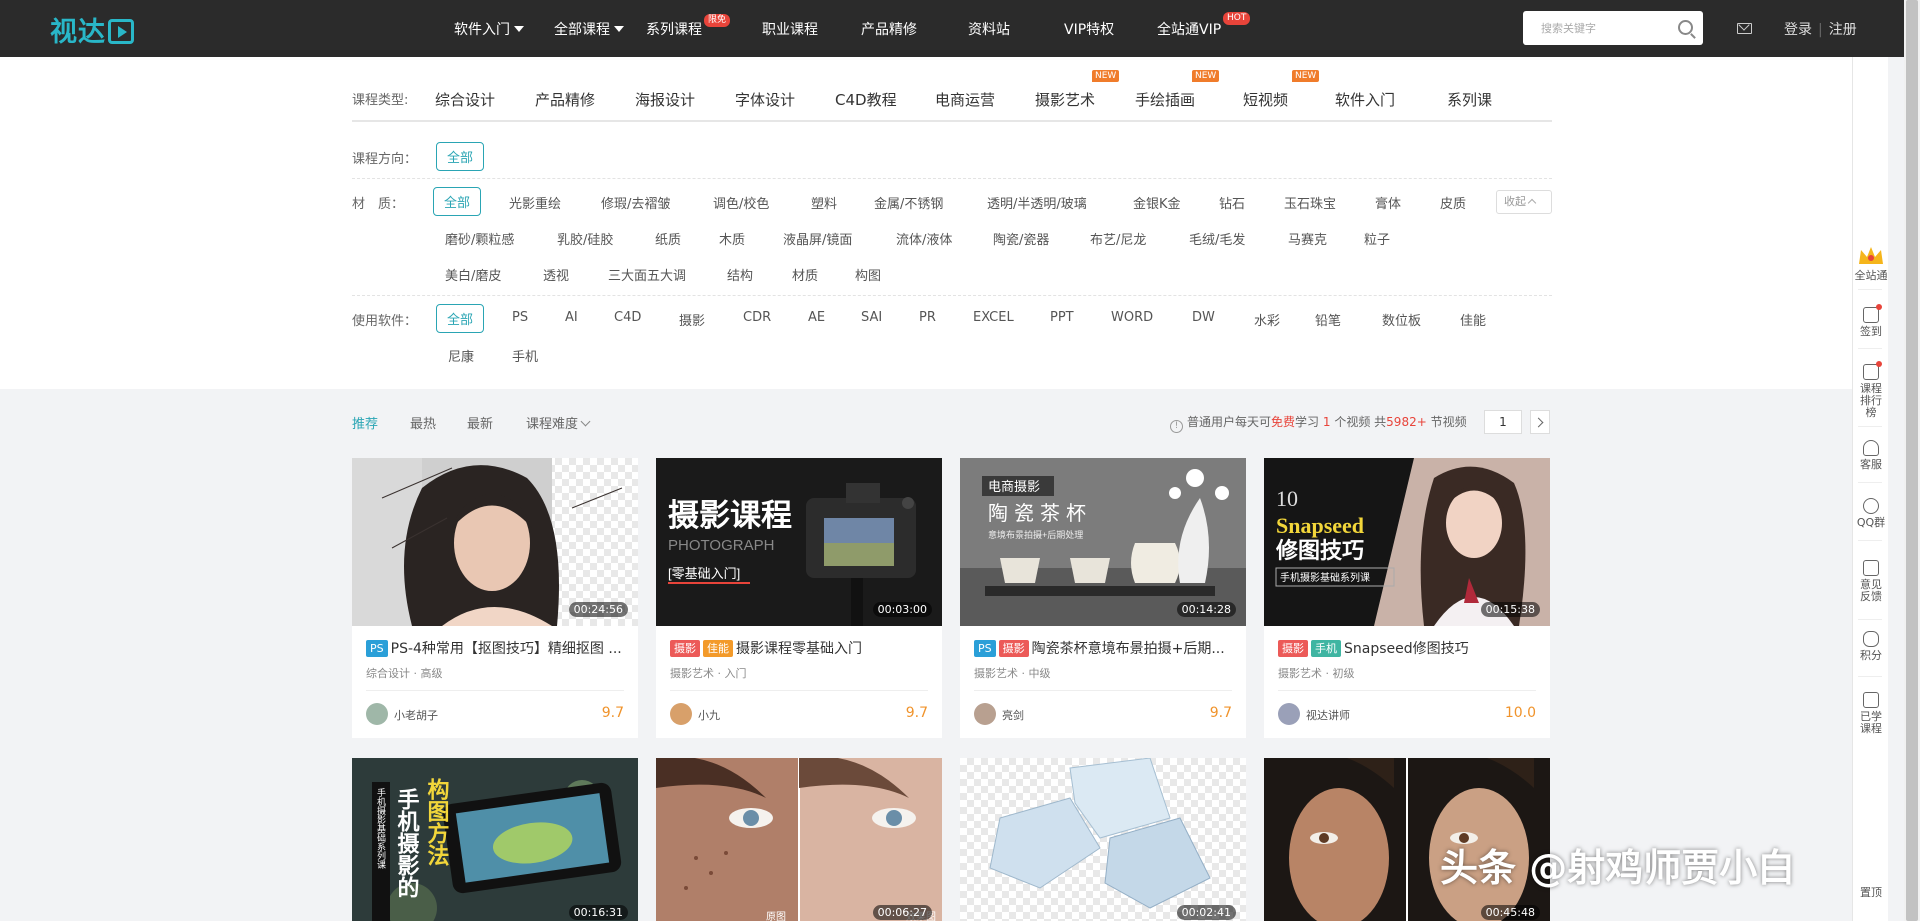 The height and width of the screenshot is (921, 1920). What do you see at coordinates (1062, 317) in the screenshot?
I see `software-tag-10: PPT` at bounding box center [1062, 317].